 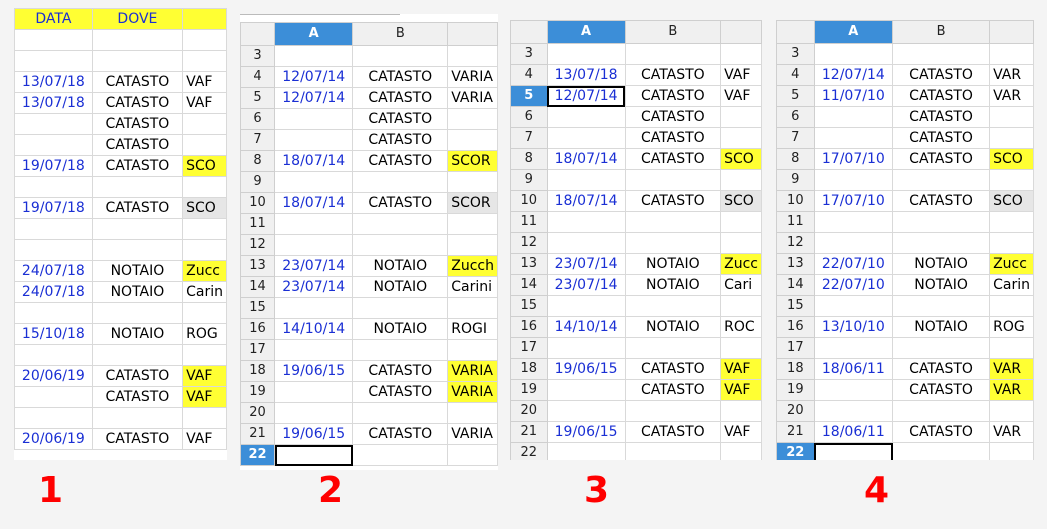 What do you see at coordinates (853, 201) in the screenshot?
I see `date-cell: 17/07/10` at bounding box center [853, 201].